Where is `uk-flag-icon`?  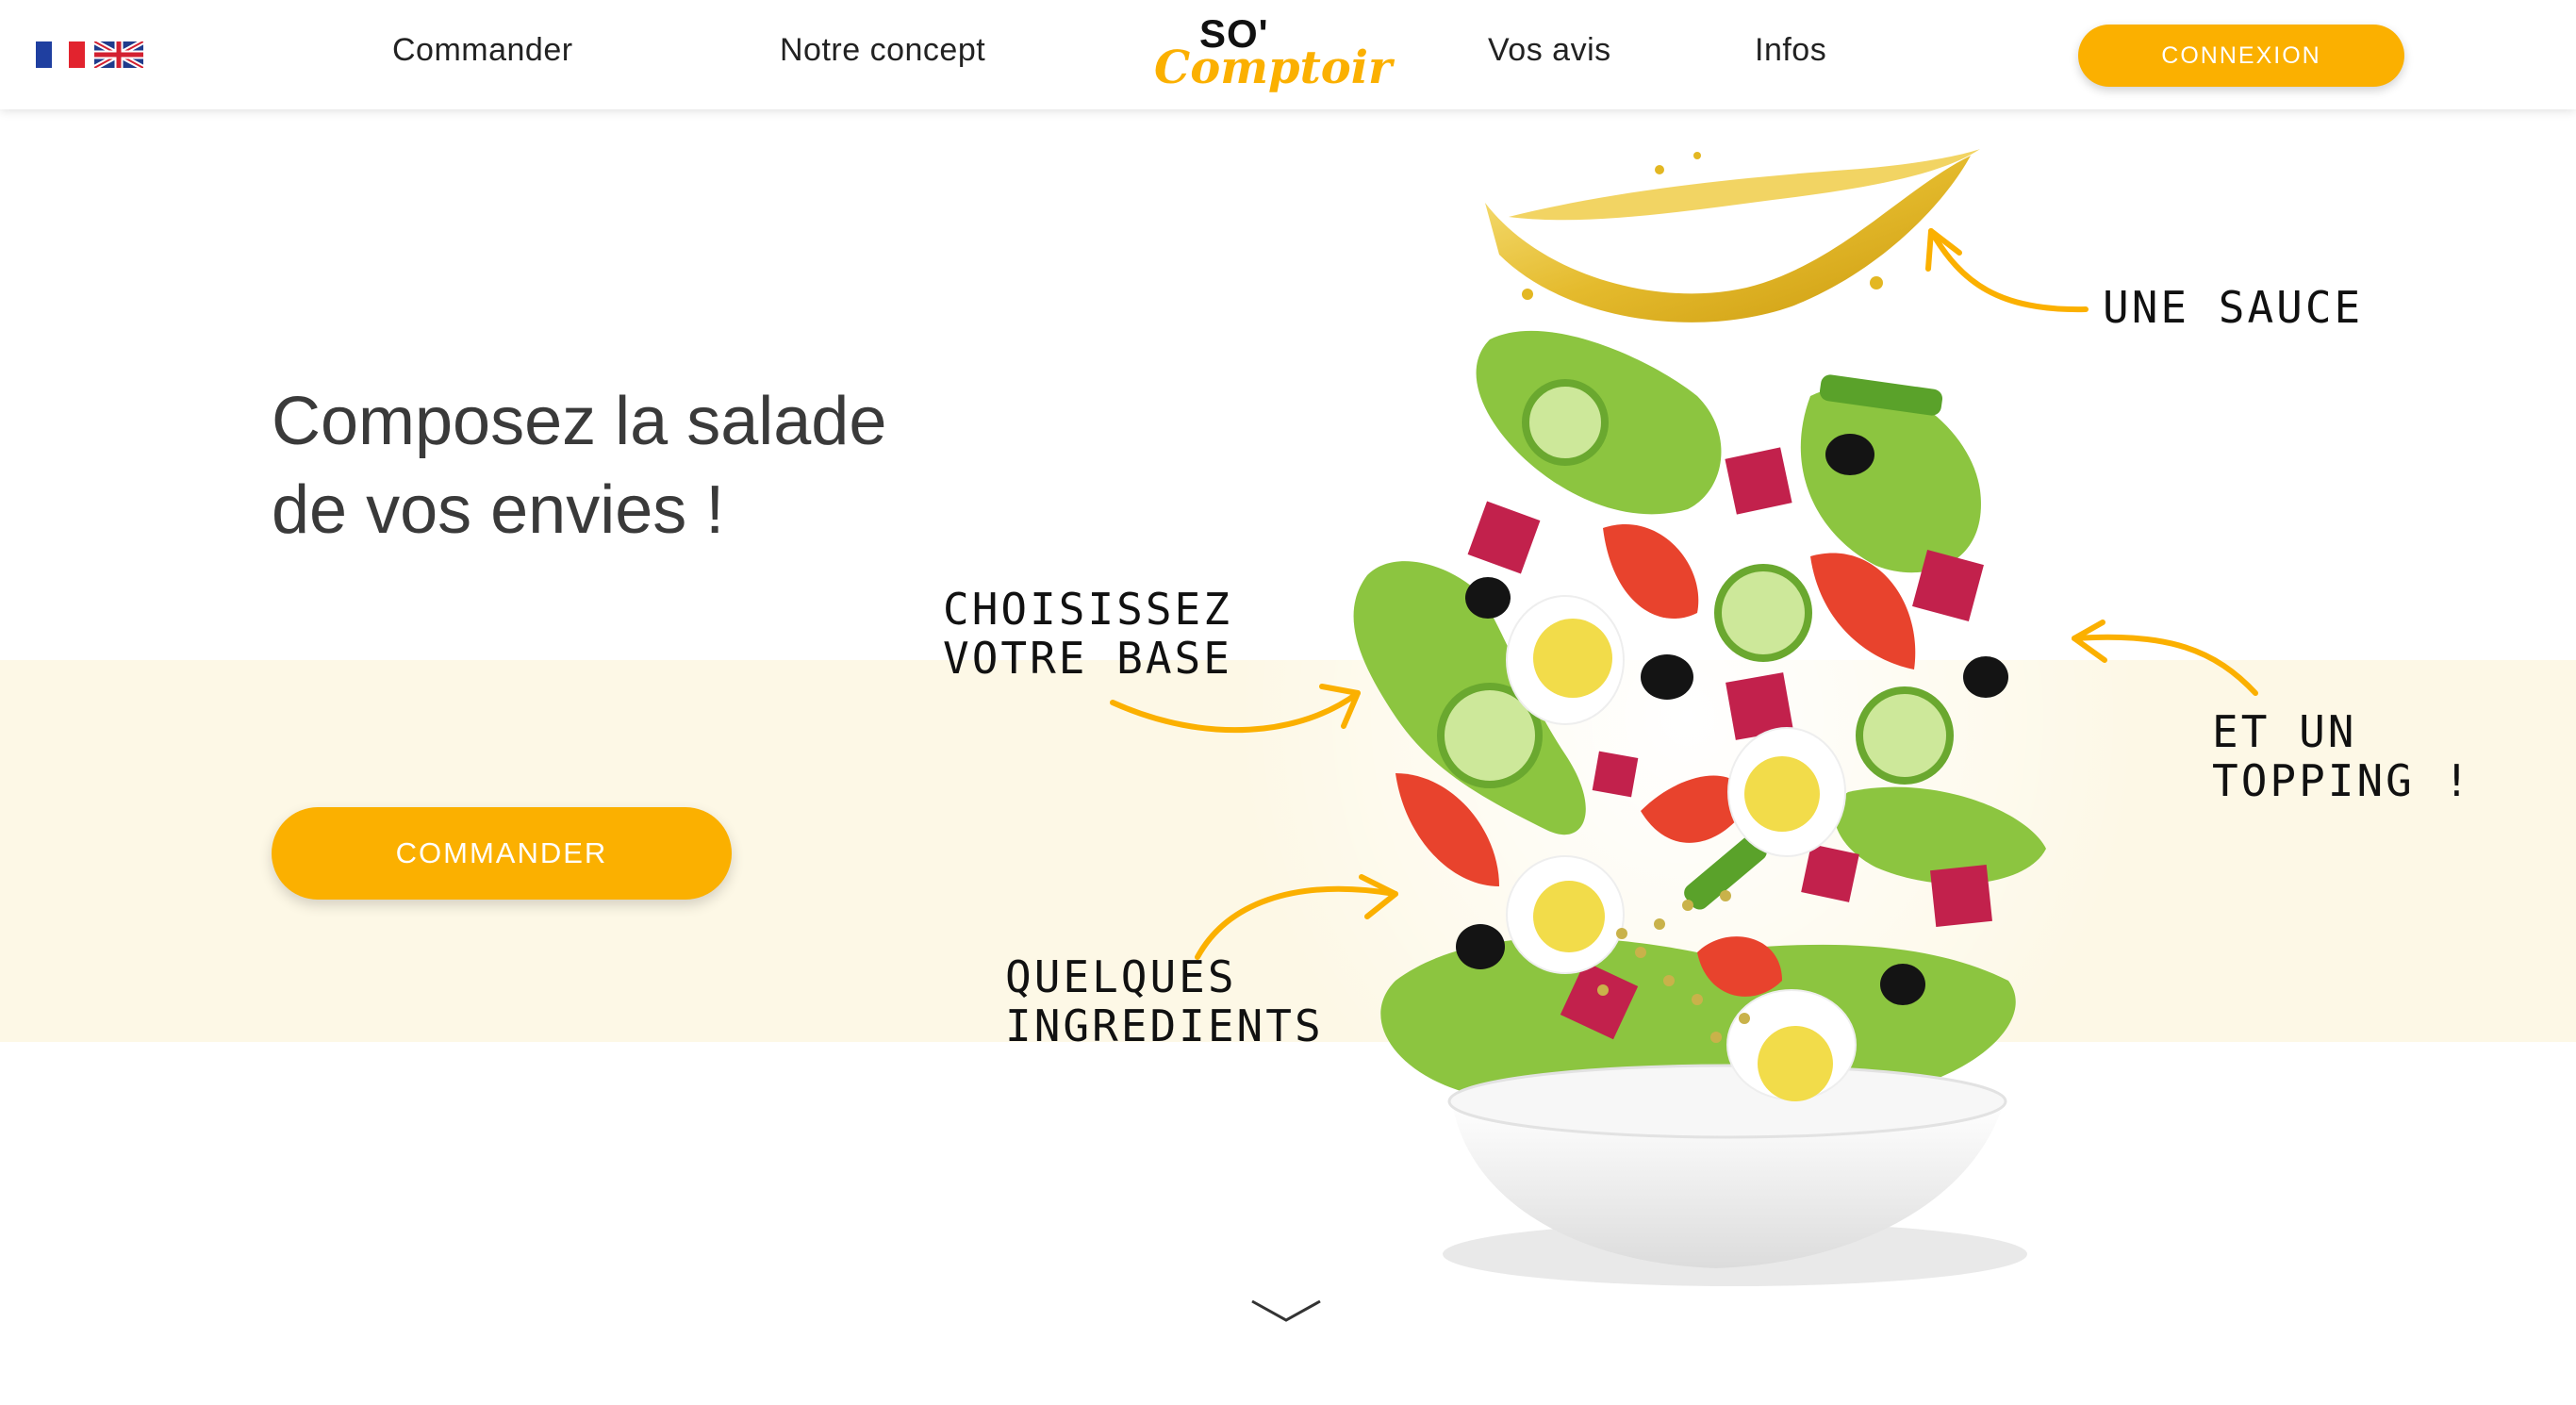
uk-flag-icon is located at coordinates (118, 54).